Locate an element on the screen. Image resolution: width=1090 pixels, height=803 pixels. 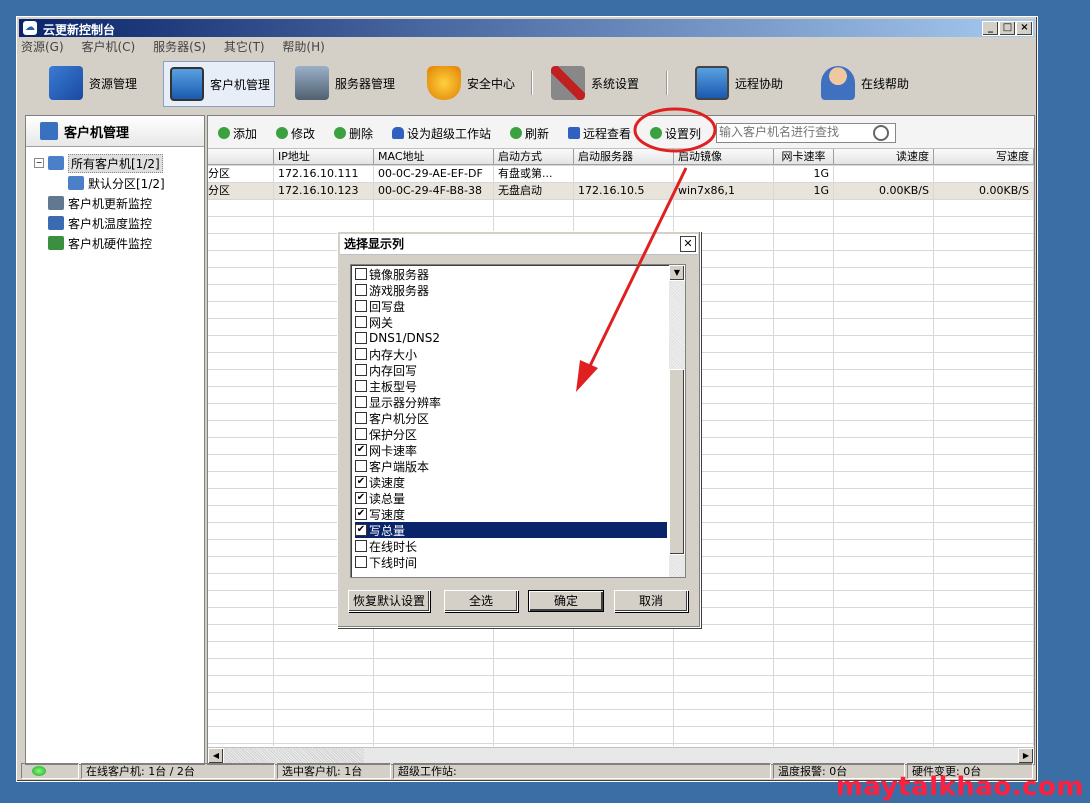
scroll-left-icon: ◀ is located at coordinates (216, 756).